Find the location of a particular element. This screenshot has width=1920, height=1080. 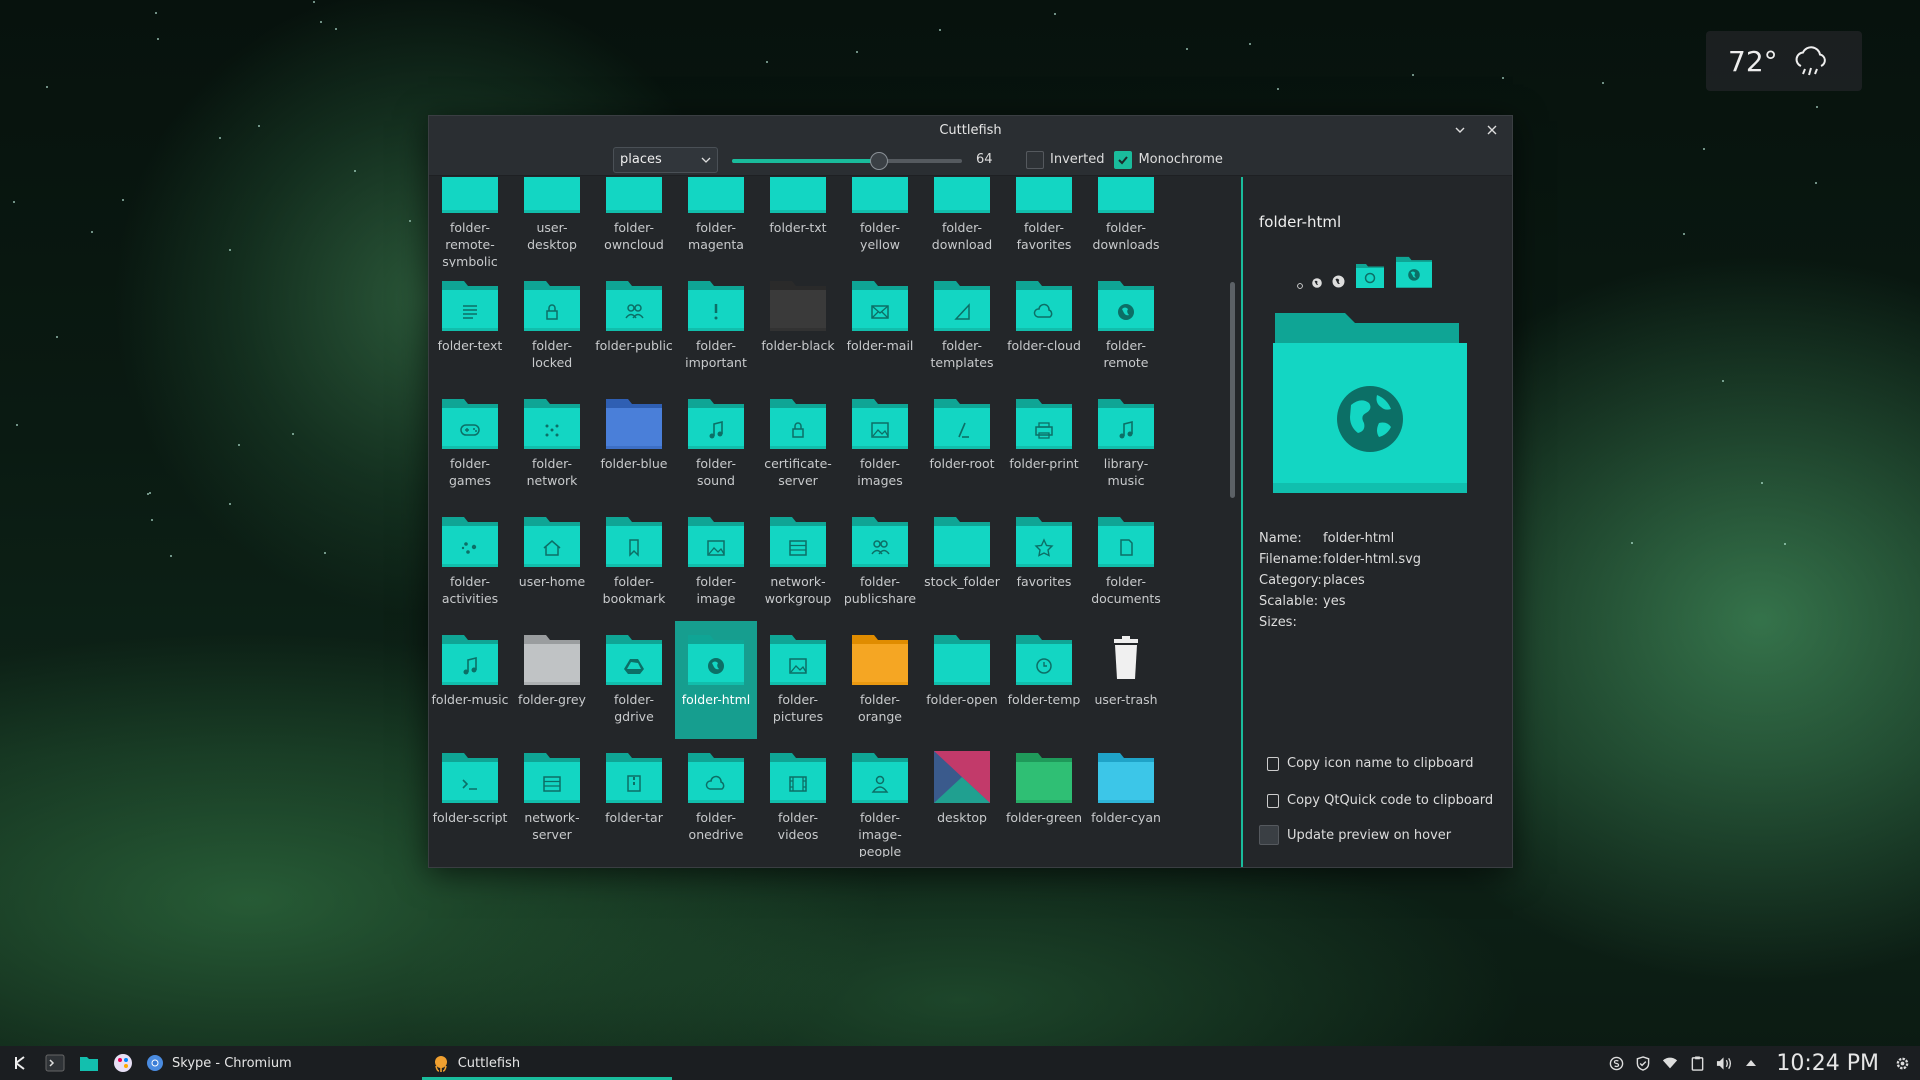

update-preview-hover-box is located at coordinates (1269, 835).